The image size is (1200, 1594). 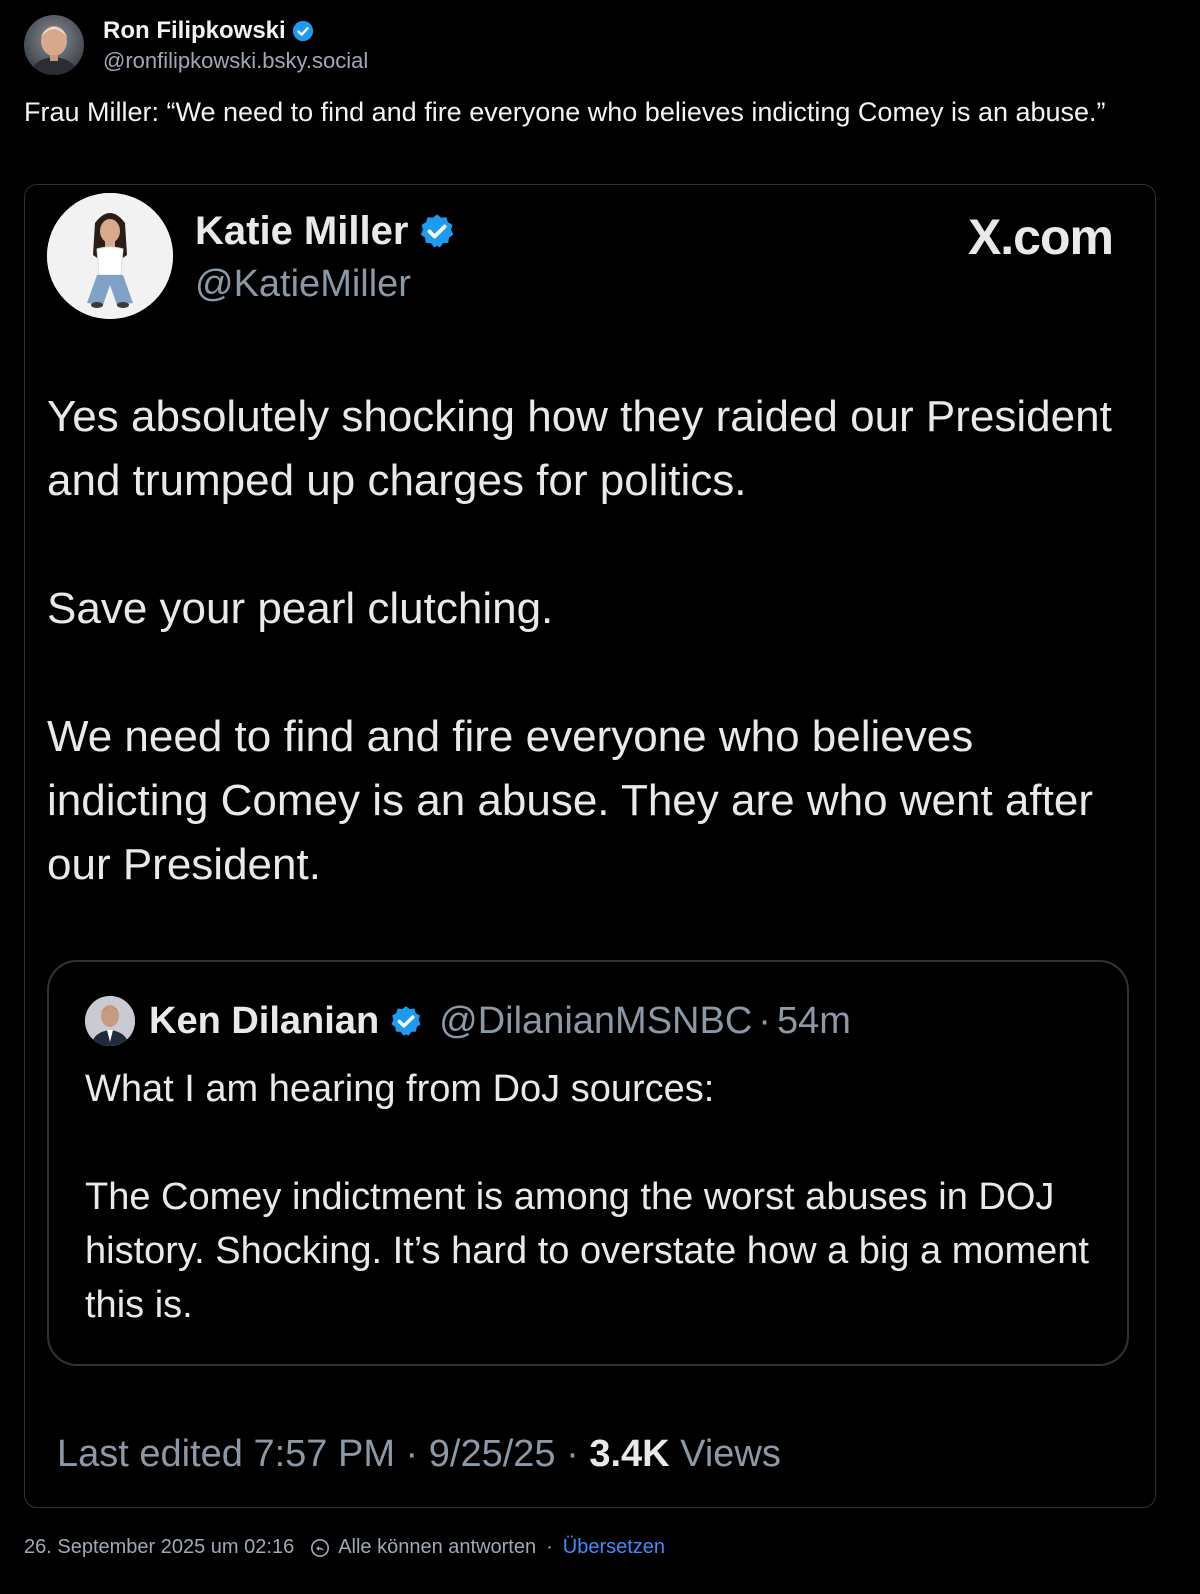 What do you see at coordinates (302, 231) in the screenshot?
I see `embedded-author-name: Katie Miller` at bounding box center [302, 231].